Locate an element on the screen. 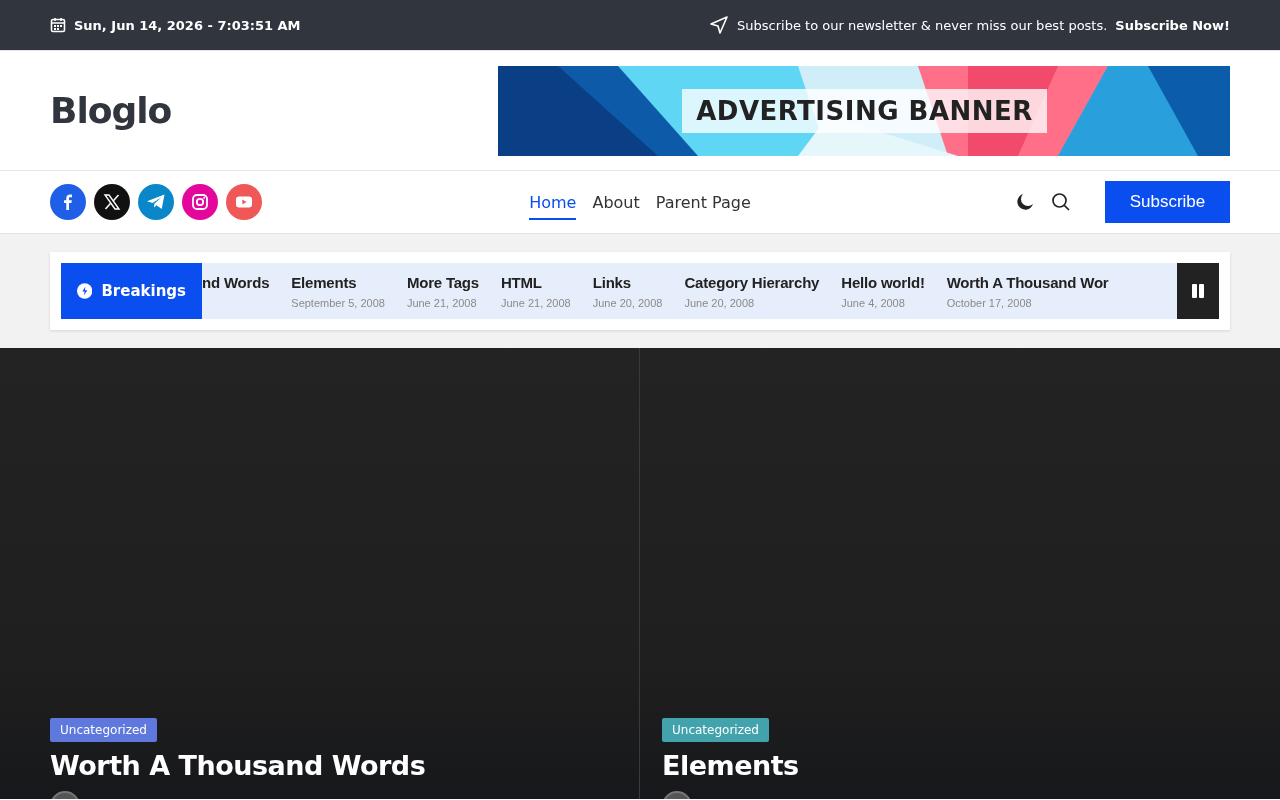 This screenshot has height=800, width=1280. send-icon is located at coordinates (719, 25).